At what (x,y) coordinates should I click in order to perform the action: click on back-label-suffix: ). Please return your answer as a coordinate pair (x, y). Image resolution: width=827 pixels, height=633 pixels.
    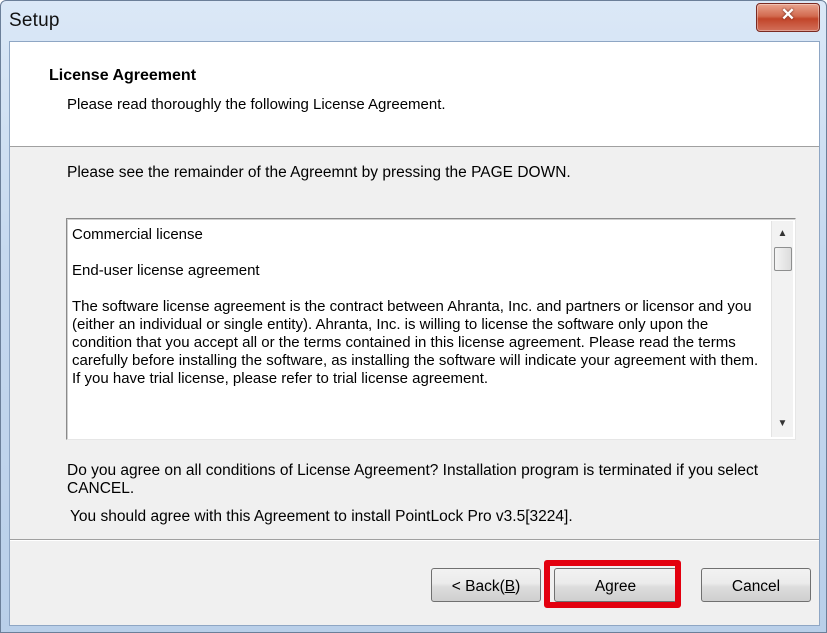
    Looking at the image, I should click on (518, 586).